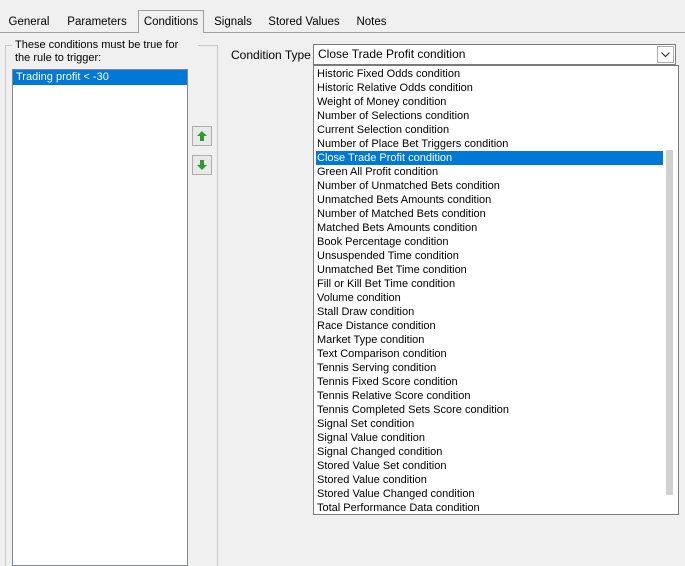  What do you see at coordinates (233, 22) in the screenshot?
I see `tab-signals: Signals` at bounding box center [233, 22].